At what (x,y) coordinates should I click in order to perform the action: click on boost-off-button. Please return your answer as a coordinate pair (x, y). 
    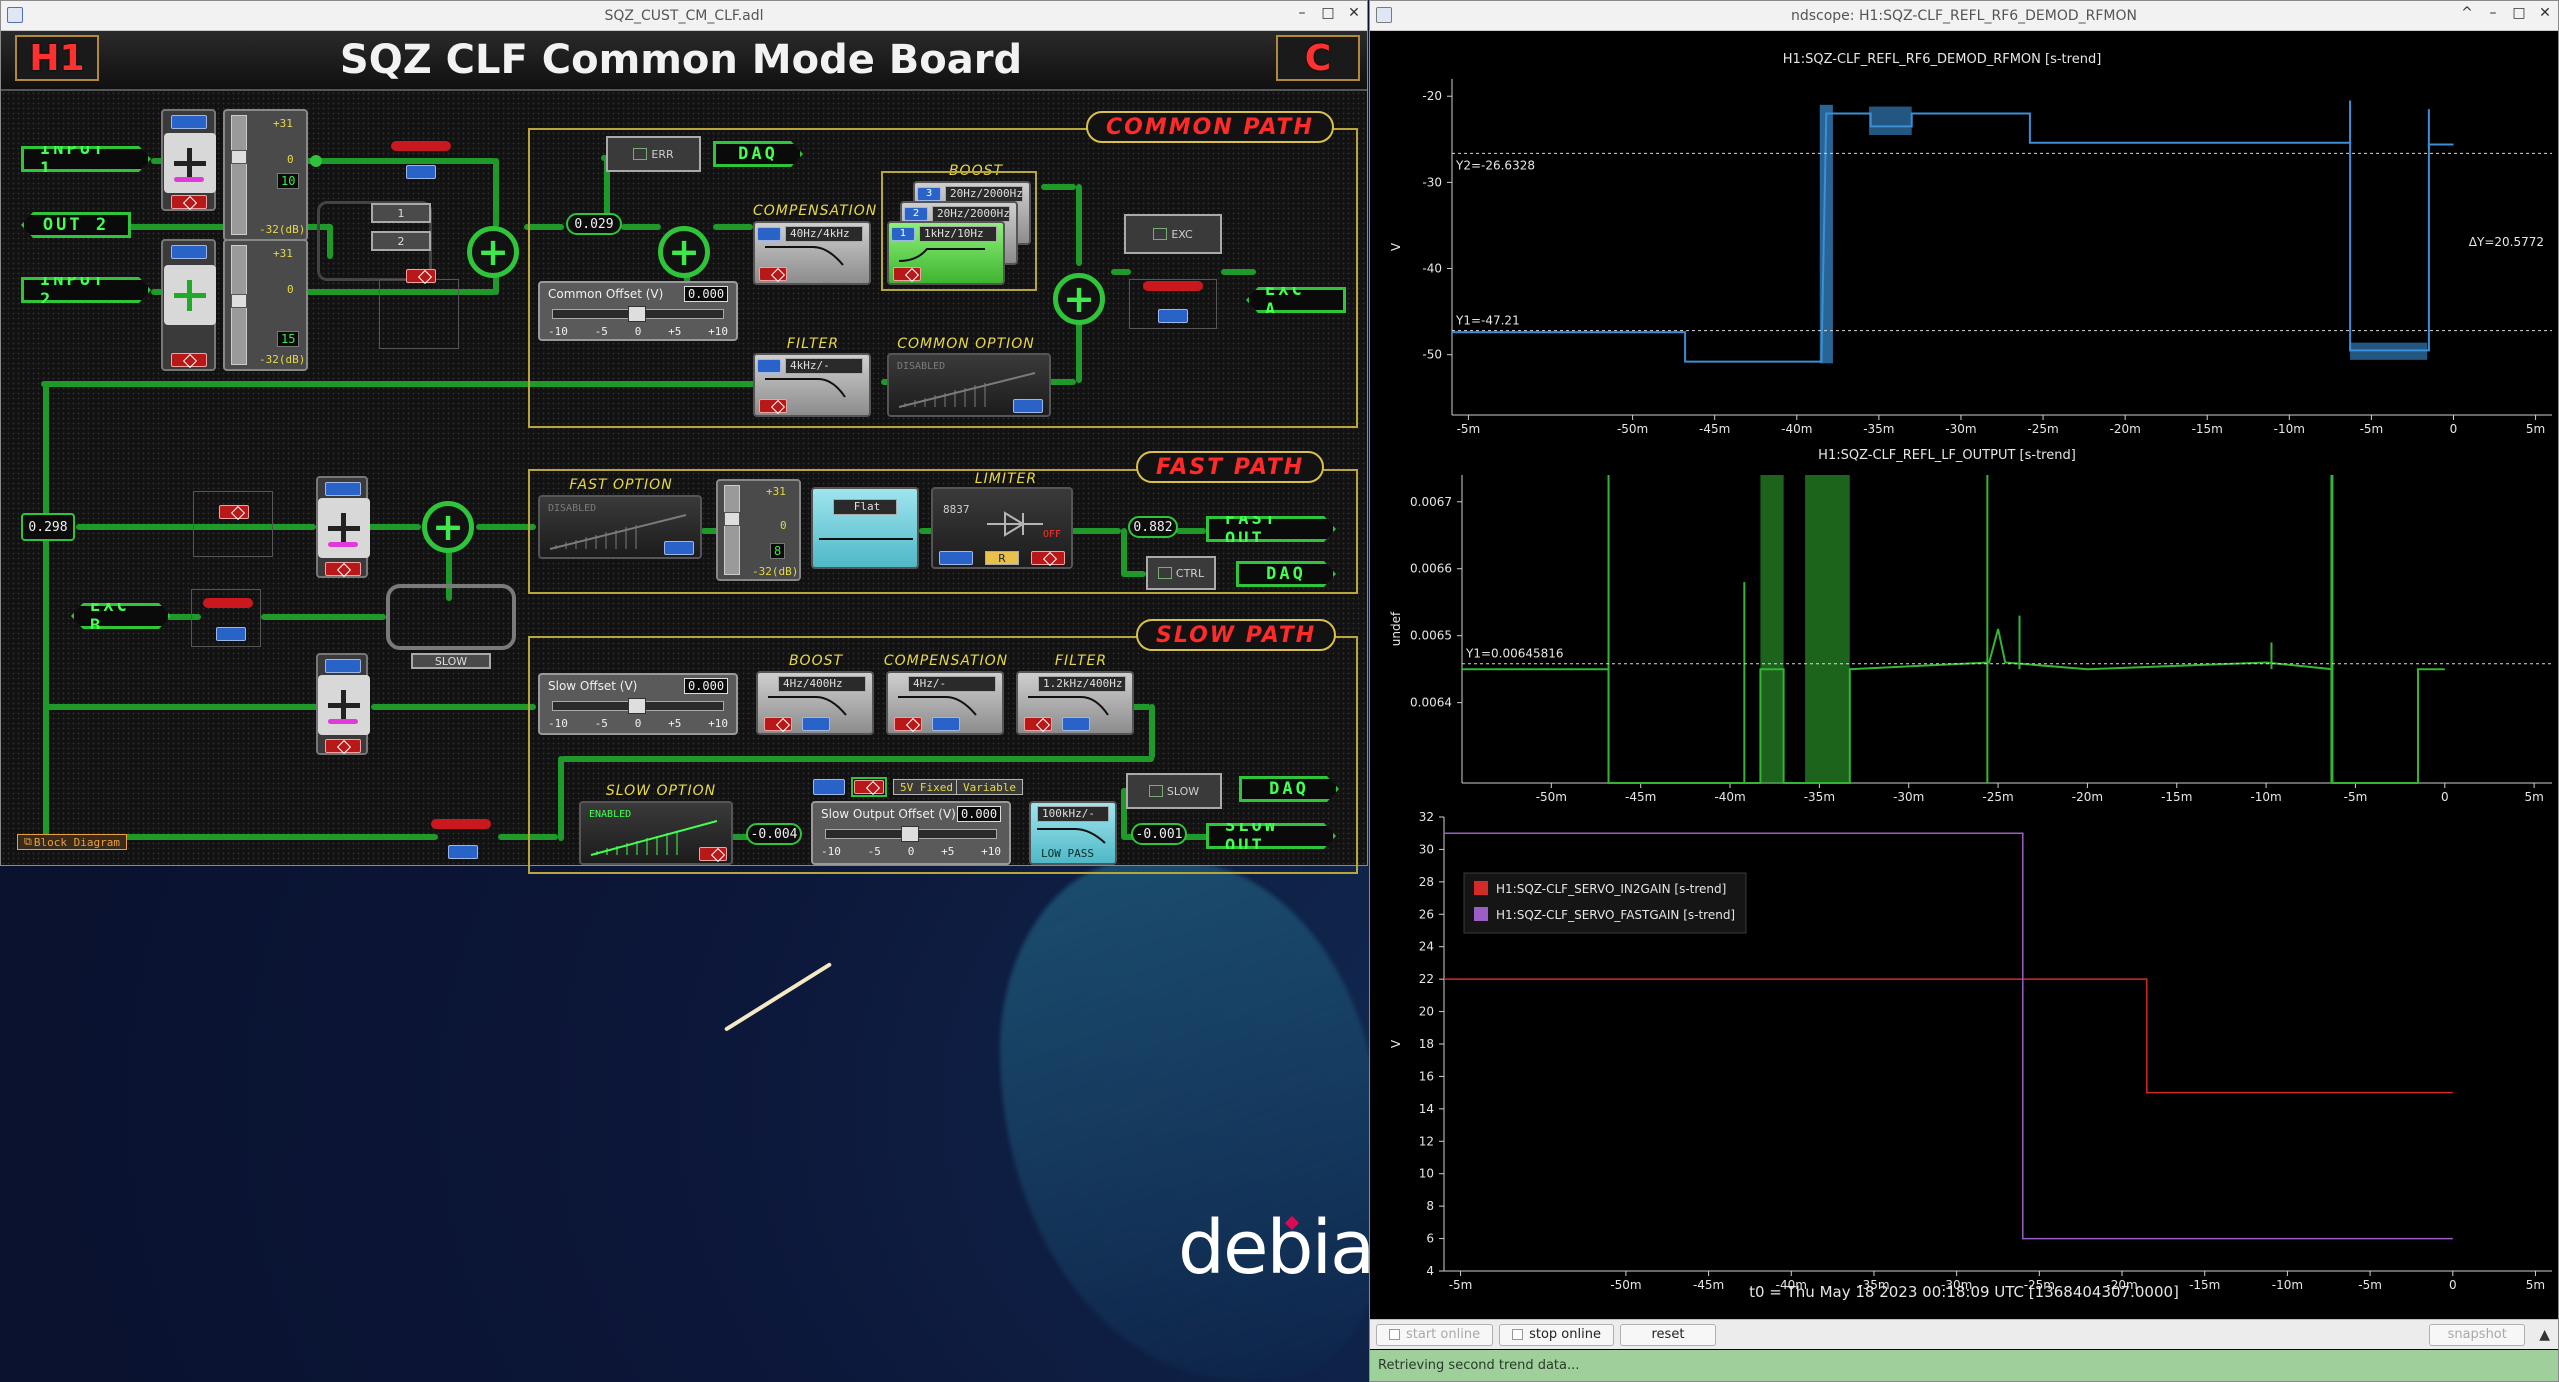
    Looking at the image, I should click on (907, 274).